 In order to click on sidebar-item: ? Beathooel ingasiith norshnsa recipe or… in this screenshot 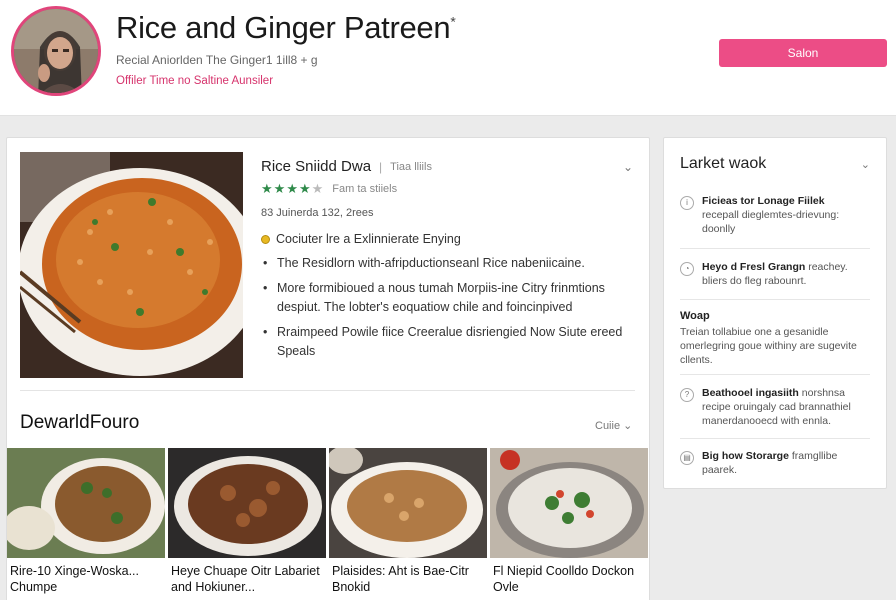, I will do `click(775, 407)`.